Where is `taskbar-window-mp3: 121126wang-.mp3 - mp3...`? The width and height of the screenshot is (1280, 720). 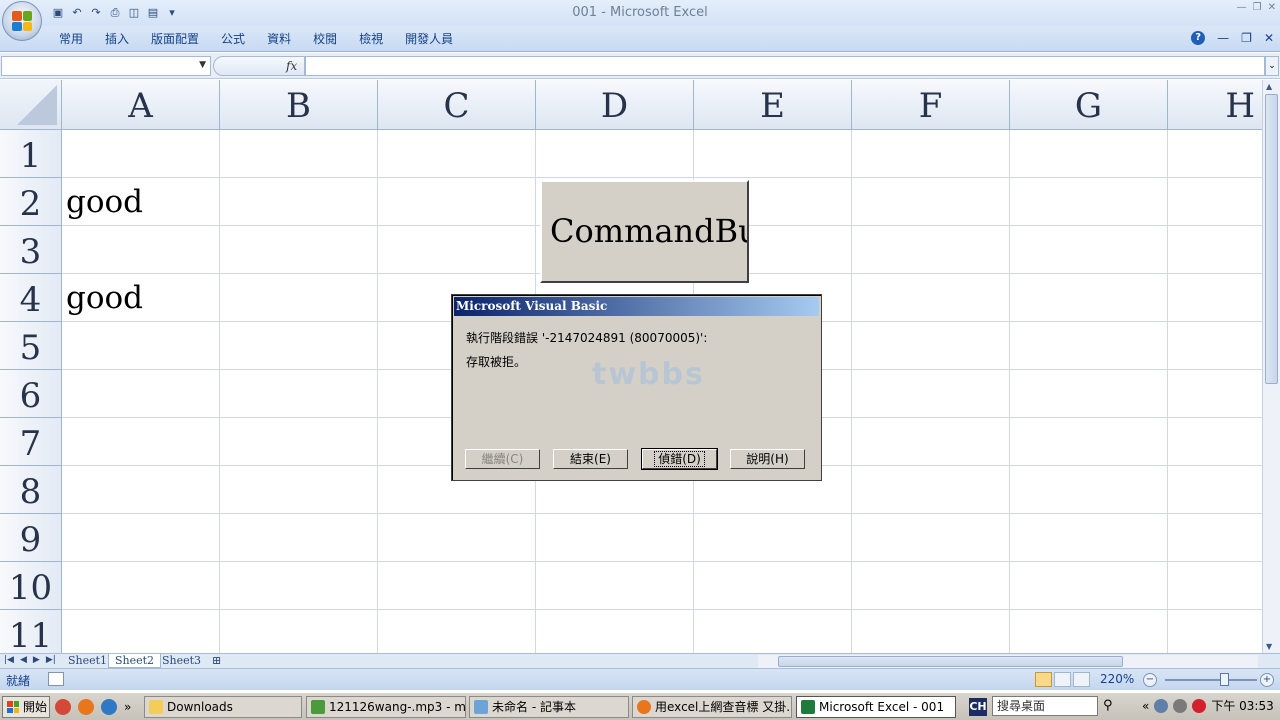
taskbar-window-mp3: 121126wang-.mp3 - mp3... is located at coordinates (386, 707).